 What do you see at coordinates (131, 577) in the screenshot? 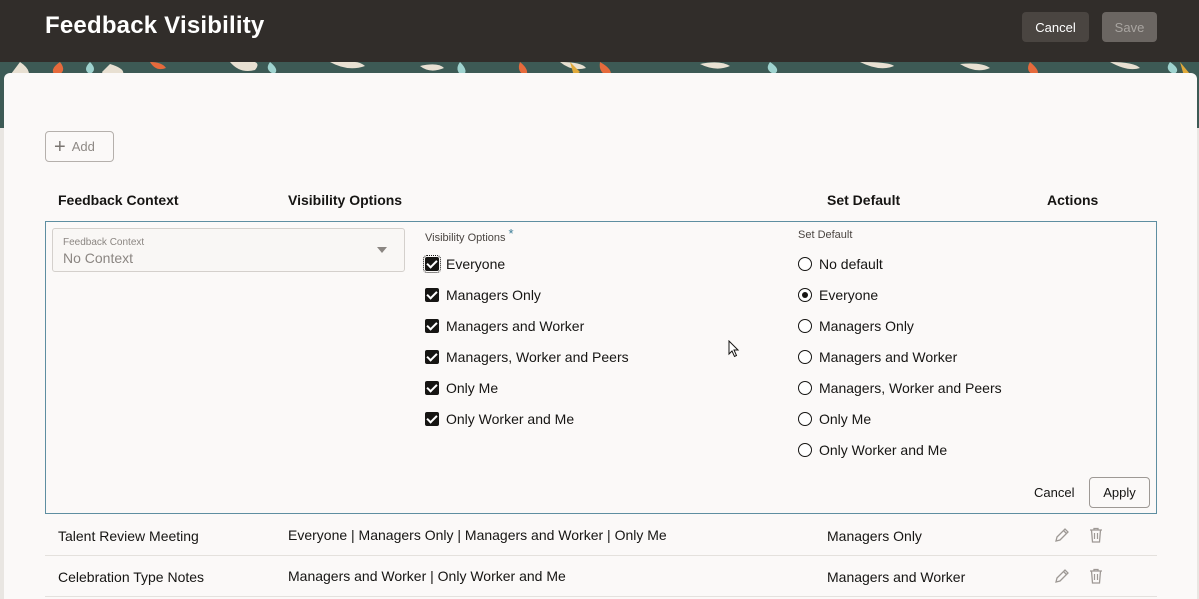
I see `row-context: Celebration Type Notes` at bounding box center [131, 577].